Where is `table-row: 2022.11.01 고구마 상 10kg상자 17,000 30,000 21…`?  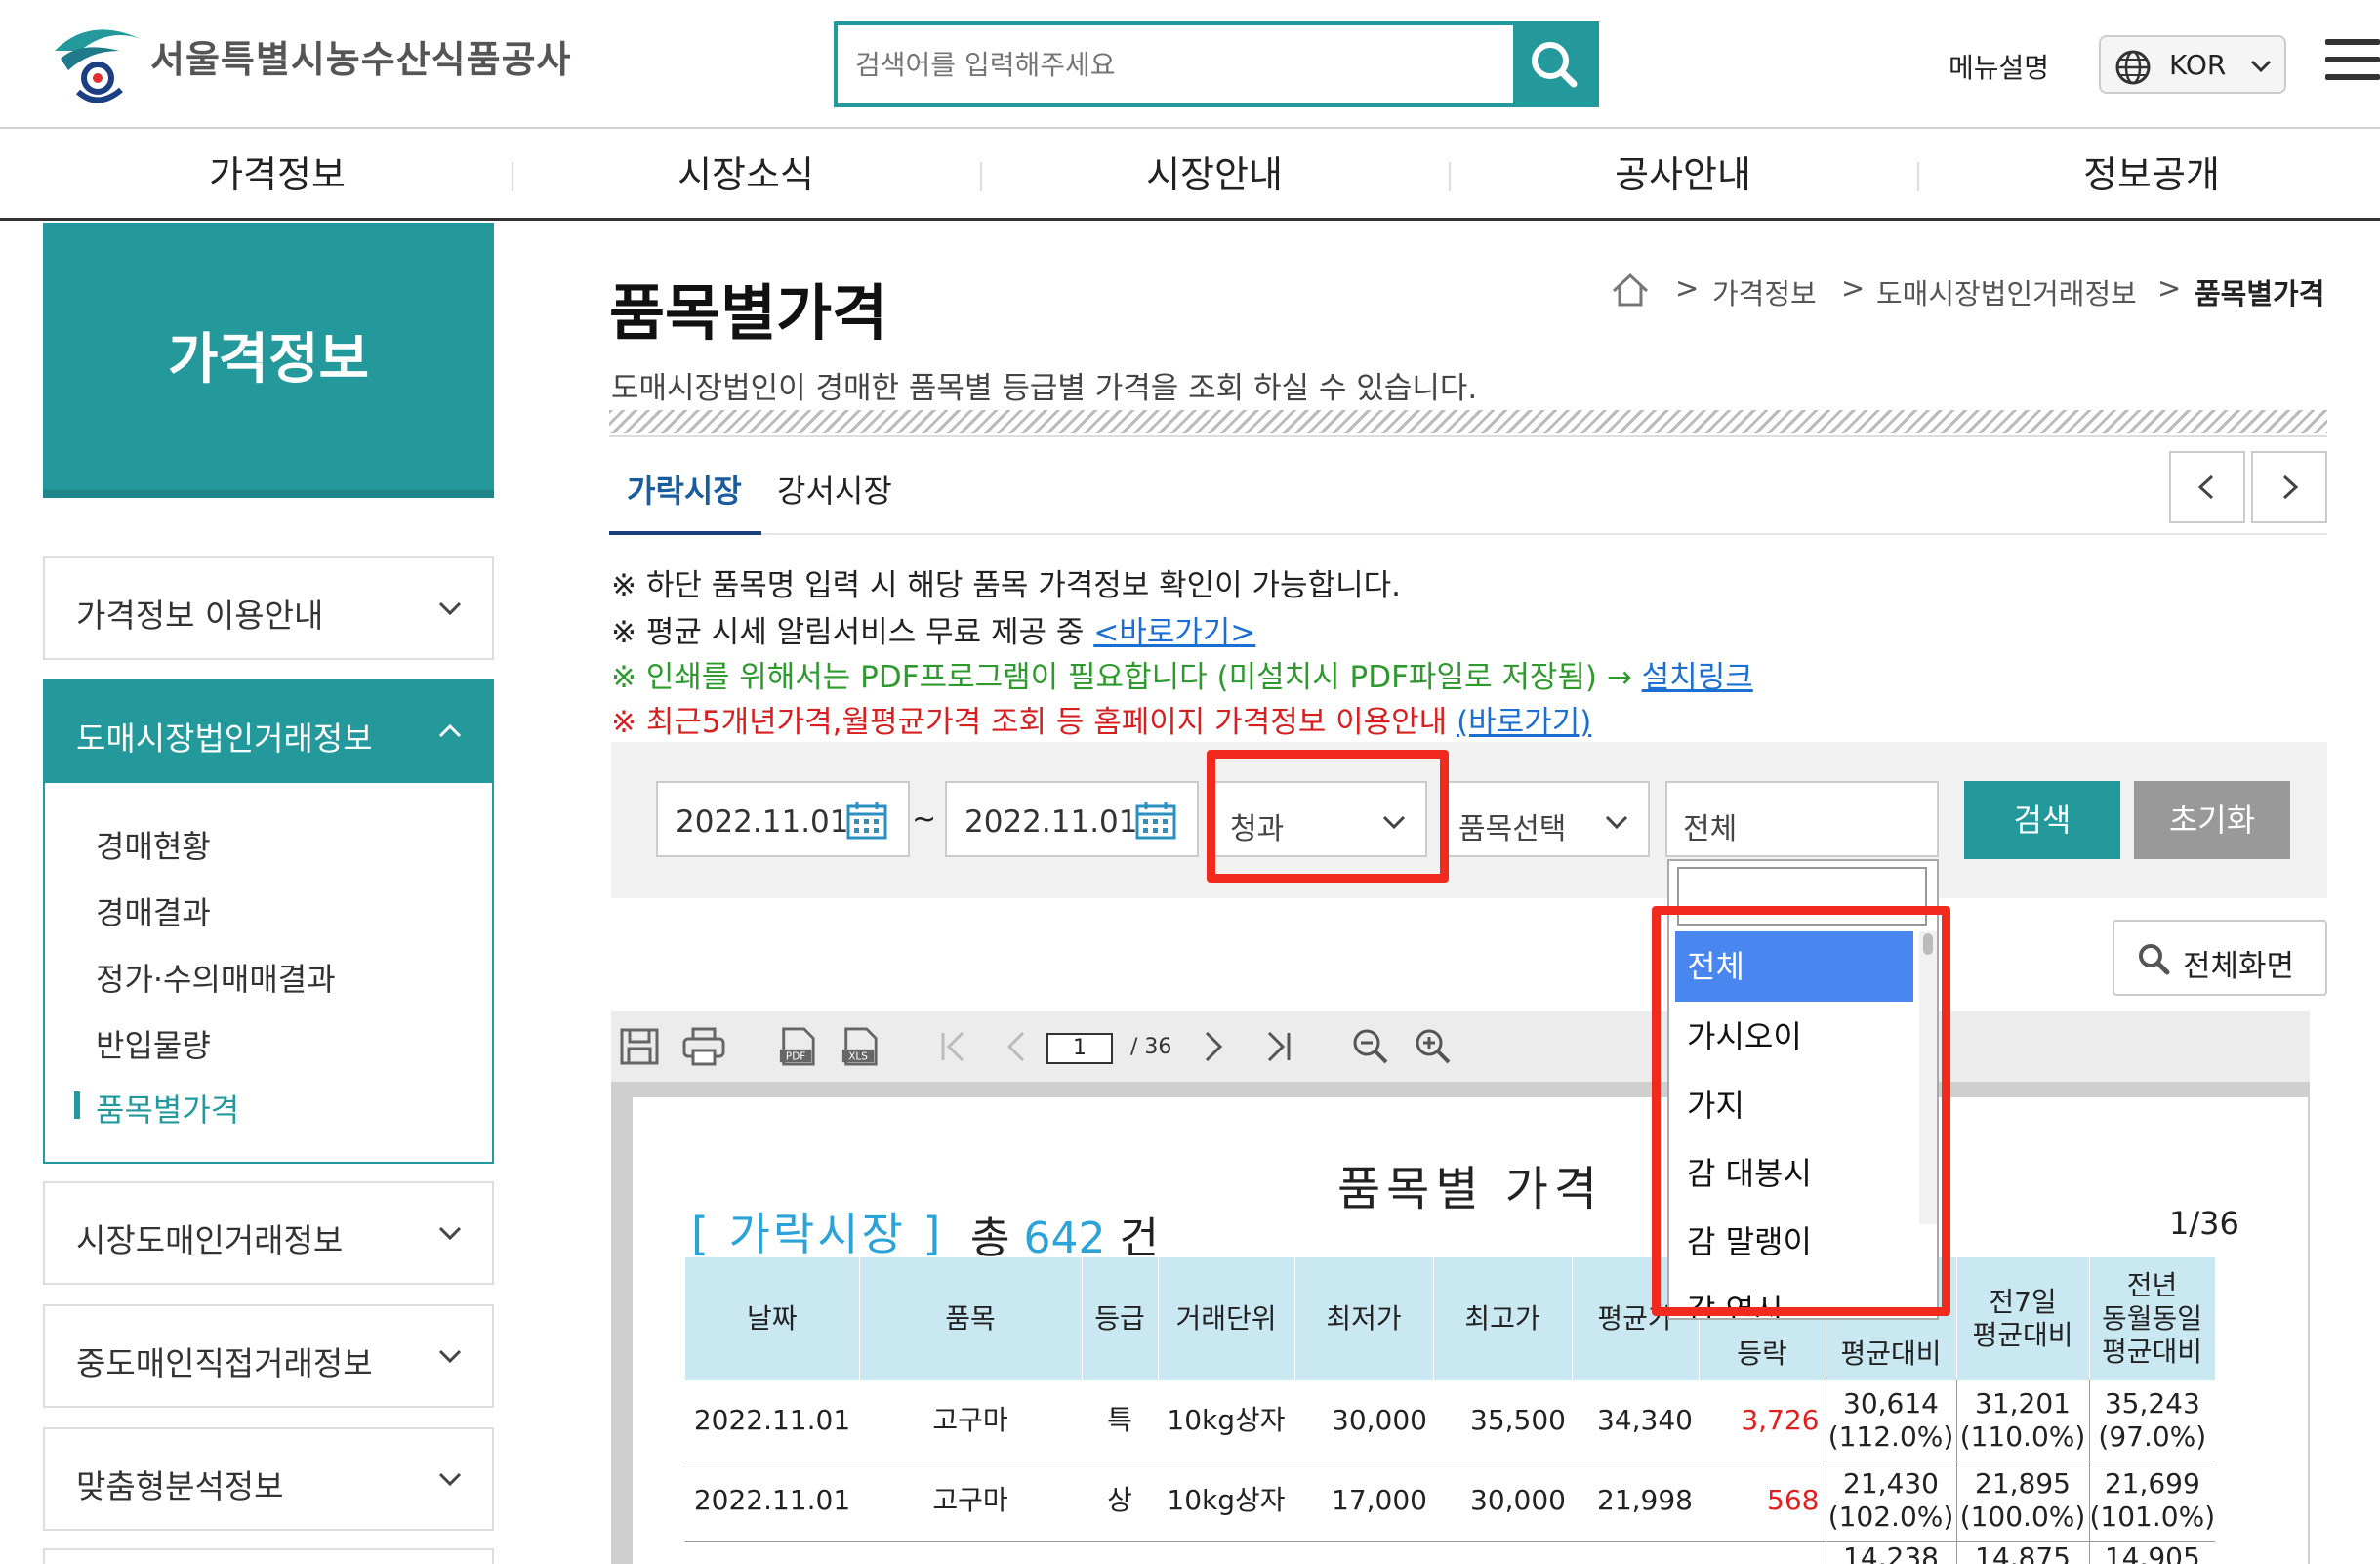 table-row: 2022.11.01 고구마 상 10kg상자 17,000 30,000 21… is located at coordinates (1450, 1502).